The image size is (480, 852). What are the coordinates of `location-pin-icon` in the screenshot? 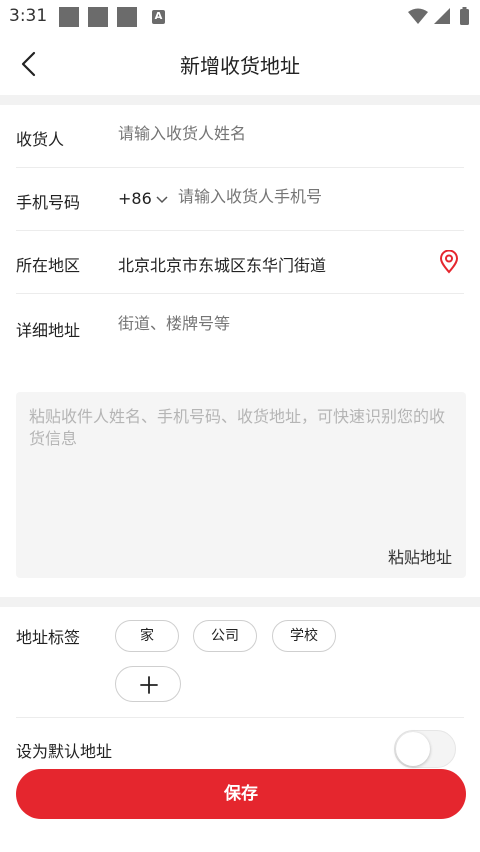 It's located at (449, 261).